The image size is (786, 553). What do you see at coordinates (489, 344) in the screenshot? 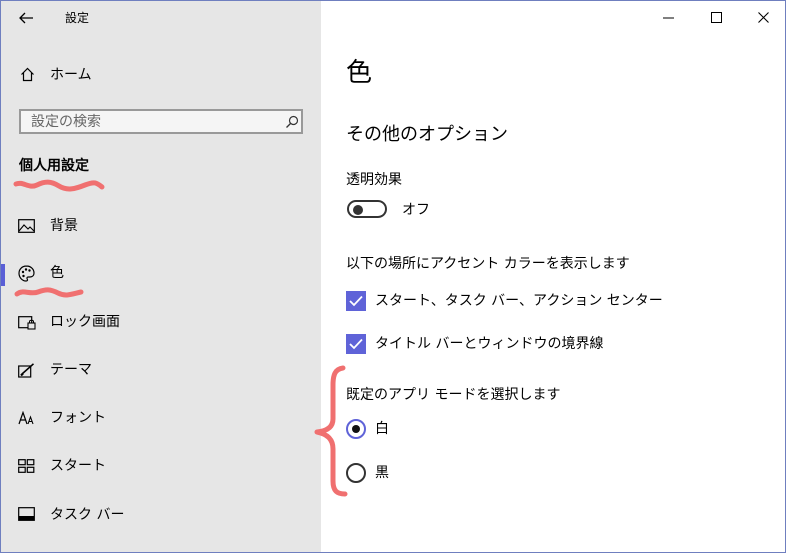
I see `checkbox-label: タイトル バーとウィンドウの境界線` at bounding box center [489, 344].